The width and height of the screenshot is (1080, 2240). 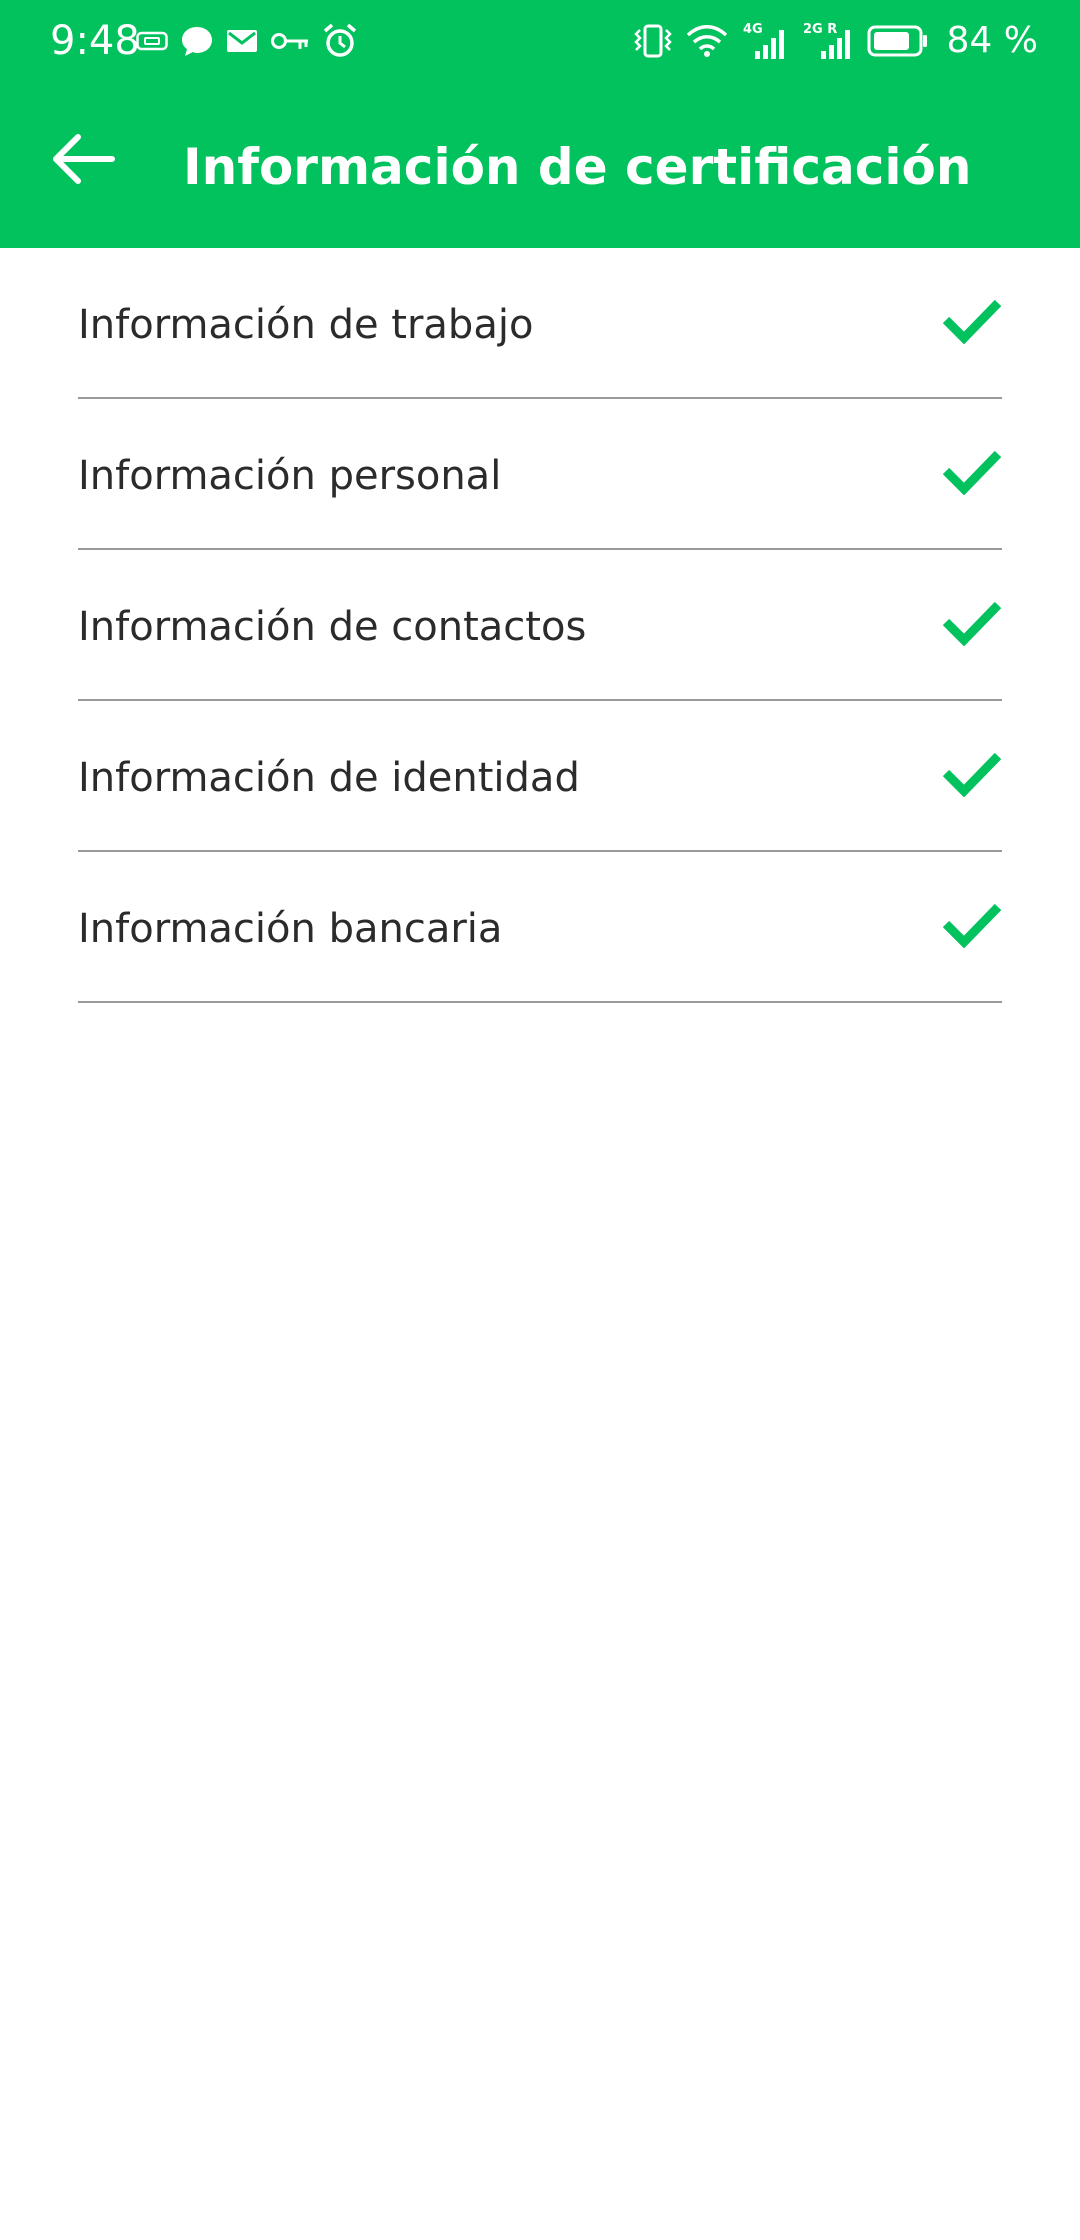 What do you see at coordinates (152, 41) in the screenshot?
I see `storage-icon` at bounding box center [152, 41].